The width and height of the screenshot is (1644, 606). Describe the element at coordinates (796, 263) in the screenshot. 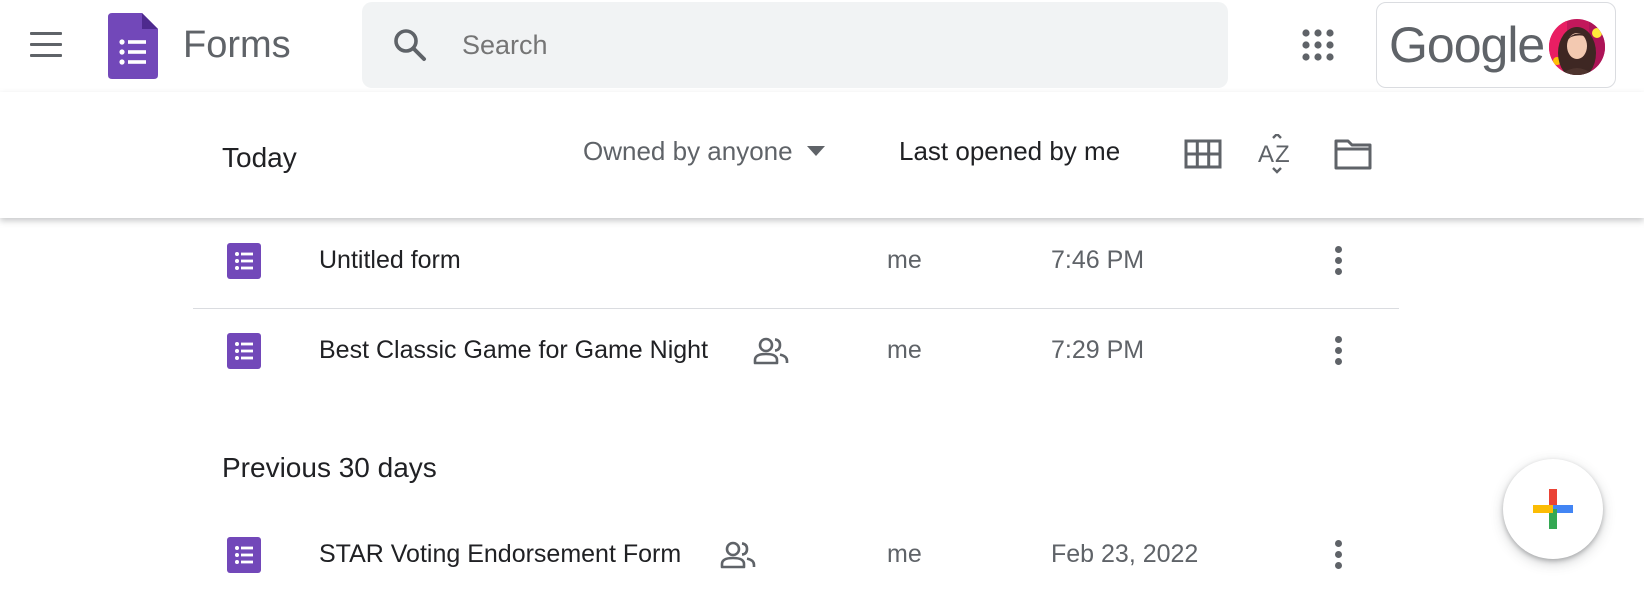

I see `list-item: Untitled form me 7:46 PM` at that location.